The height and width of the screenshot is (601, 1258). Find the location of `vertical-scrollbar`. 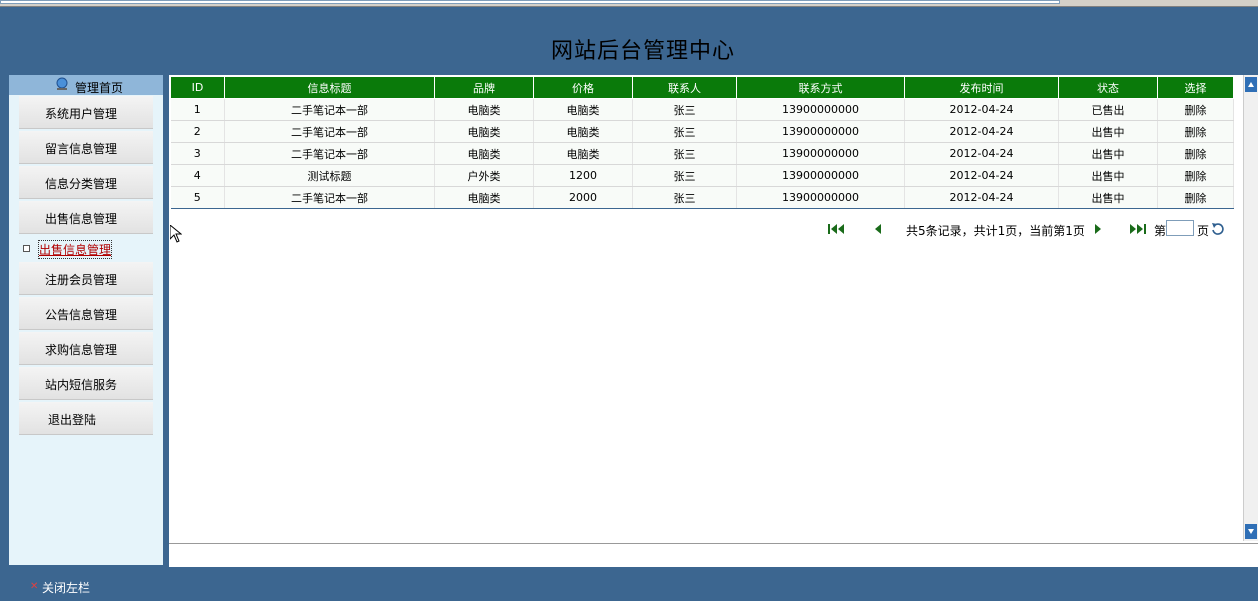

vertical-scrollbar is located at coordinates (1250, 308).